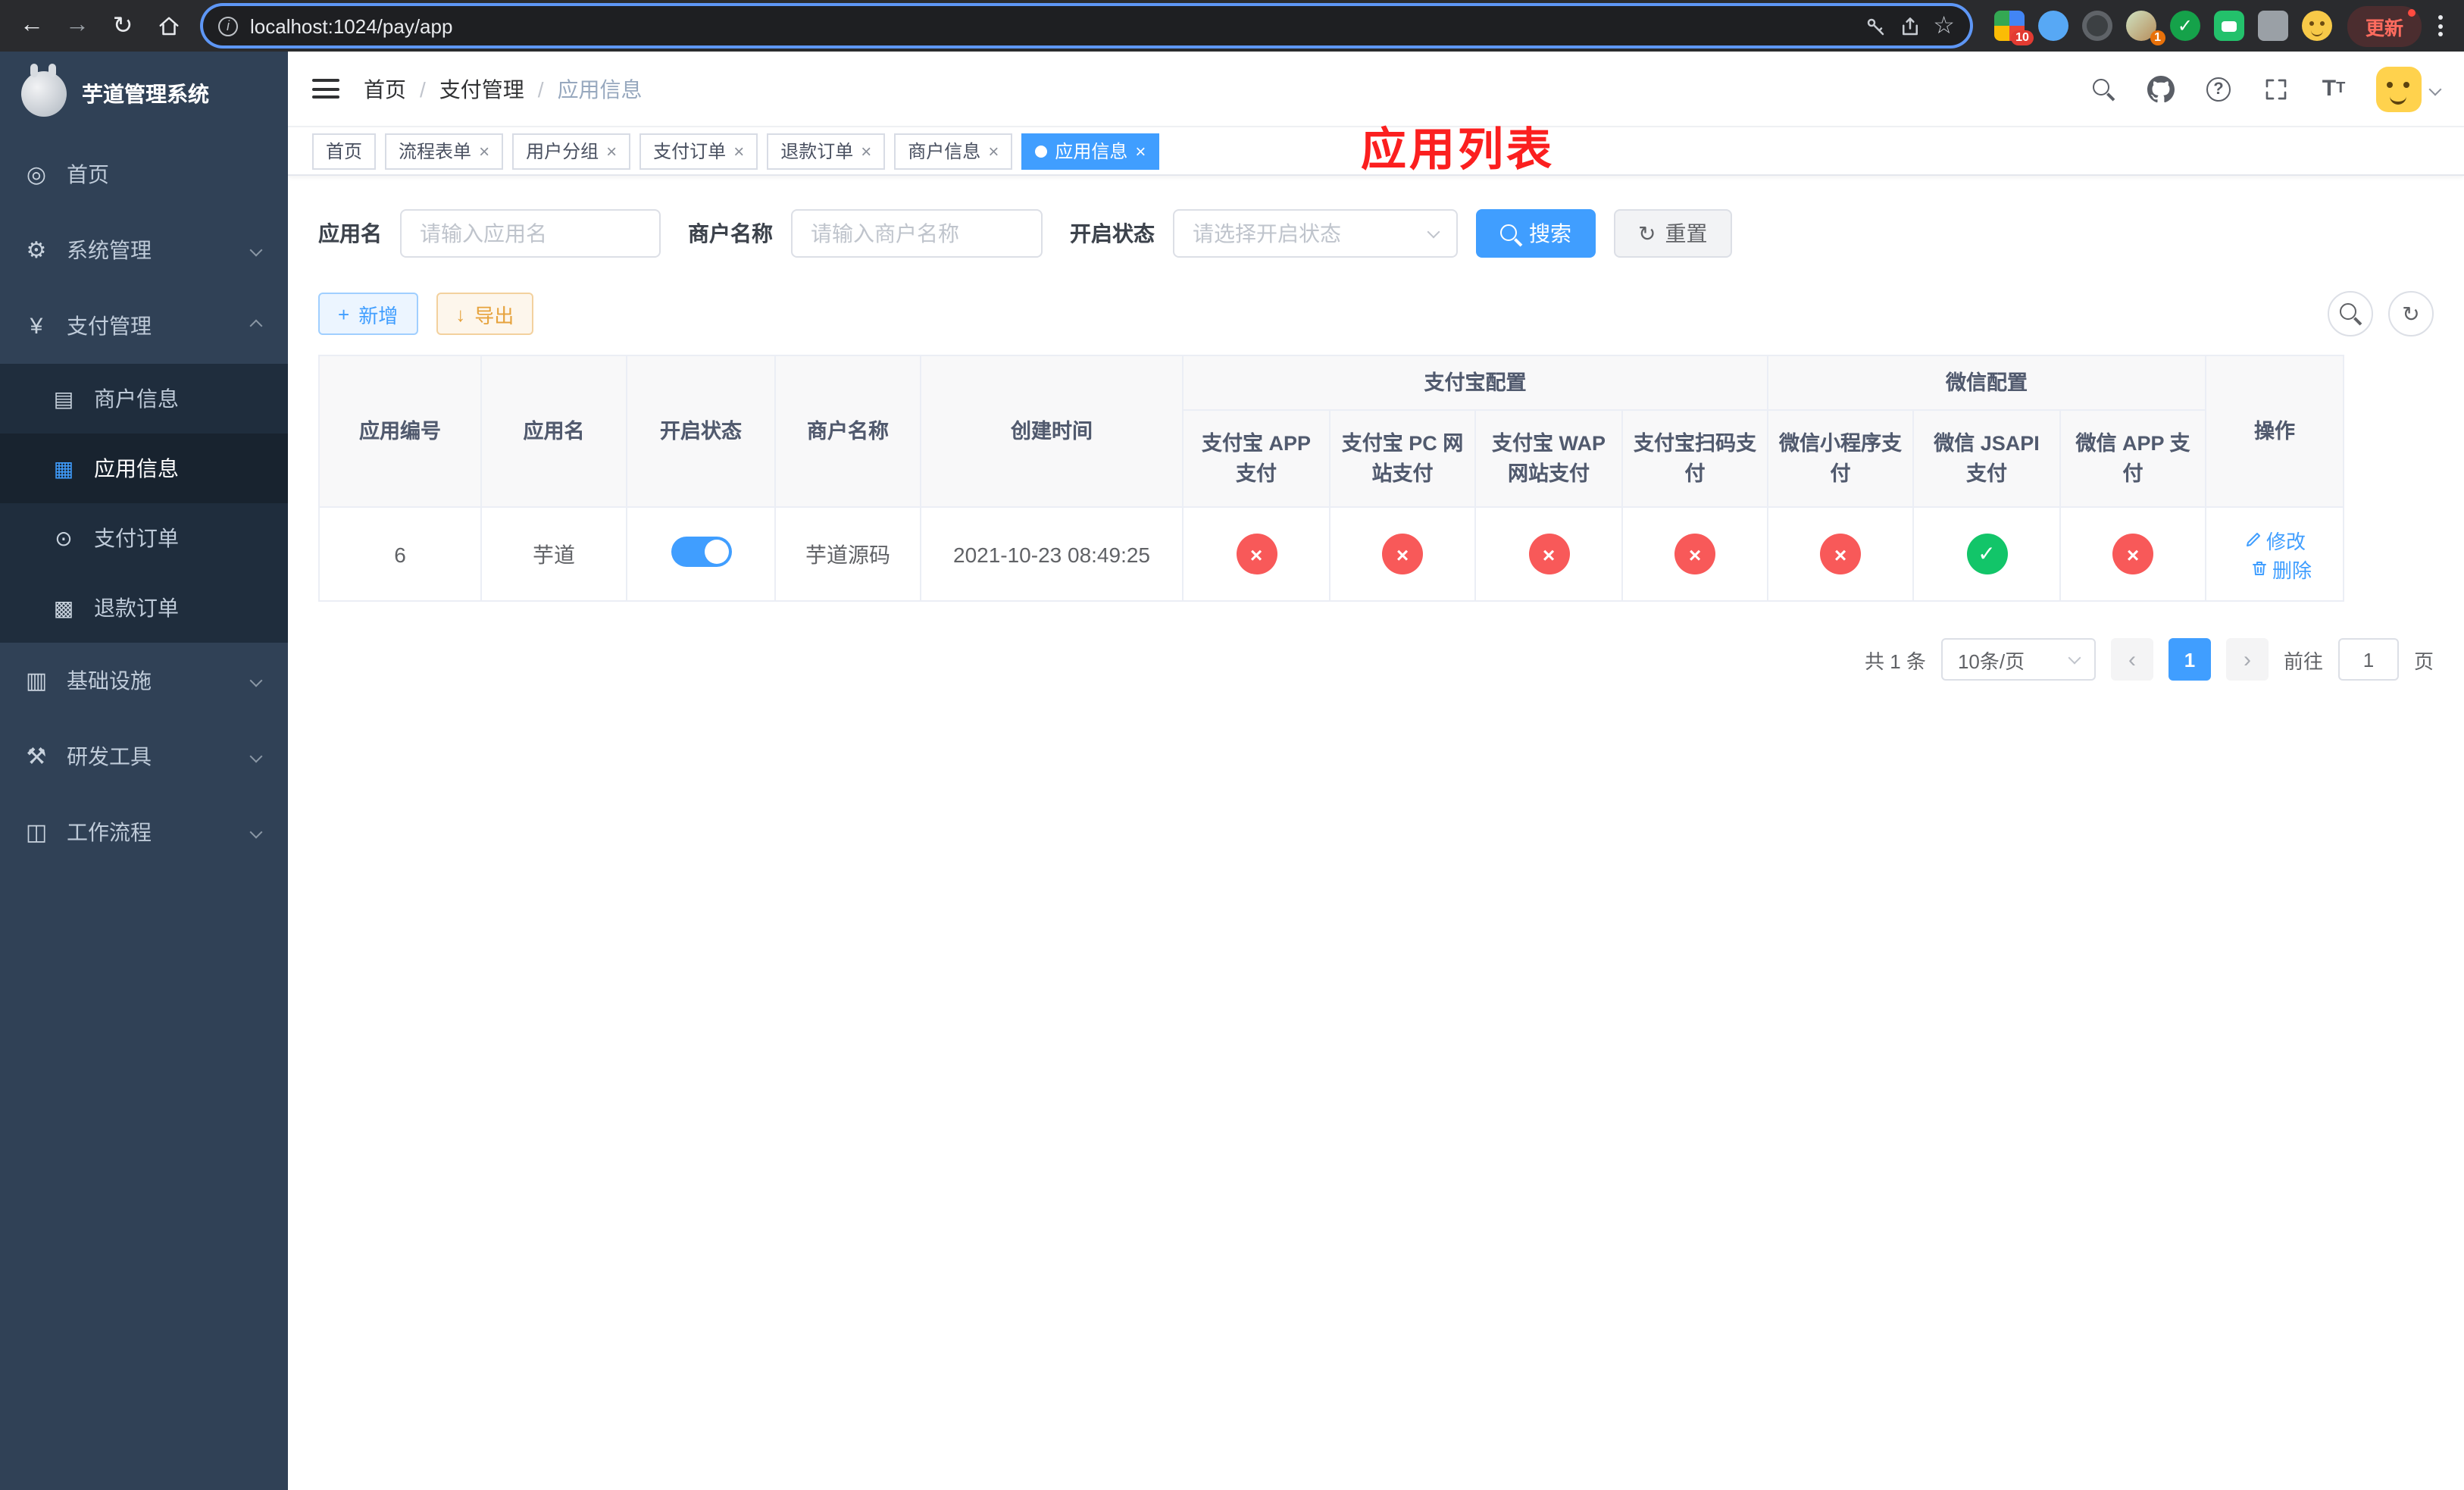 The image size is (2464, 1490). I want to click on sidebar-toggle-icon, so click(325, 89).